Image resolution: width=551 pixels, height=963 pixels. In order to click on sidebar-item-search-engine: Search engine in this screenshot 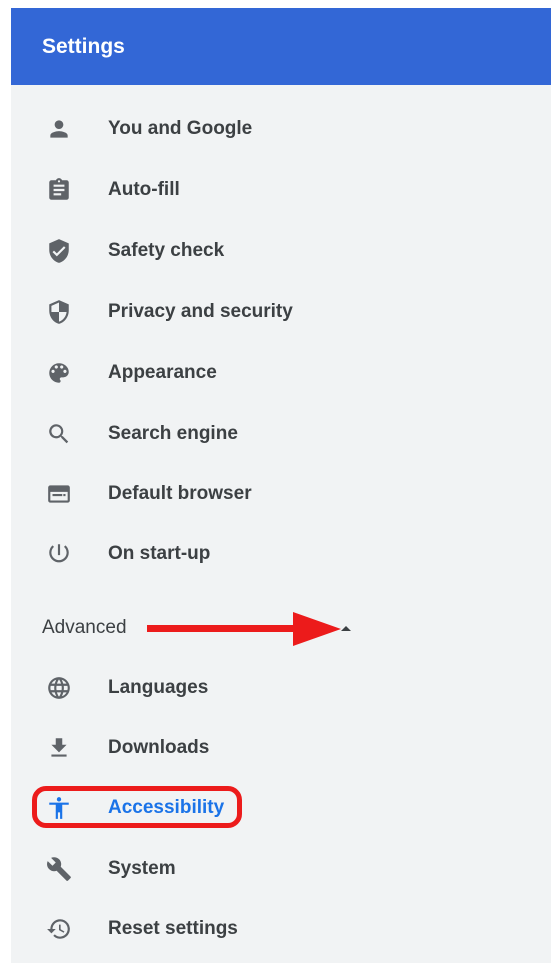, I will do `click(281, 434)`.